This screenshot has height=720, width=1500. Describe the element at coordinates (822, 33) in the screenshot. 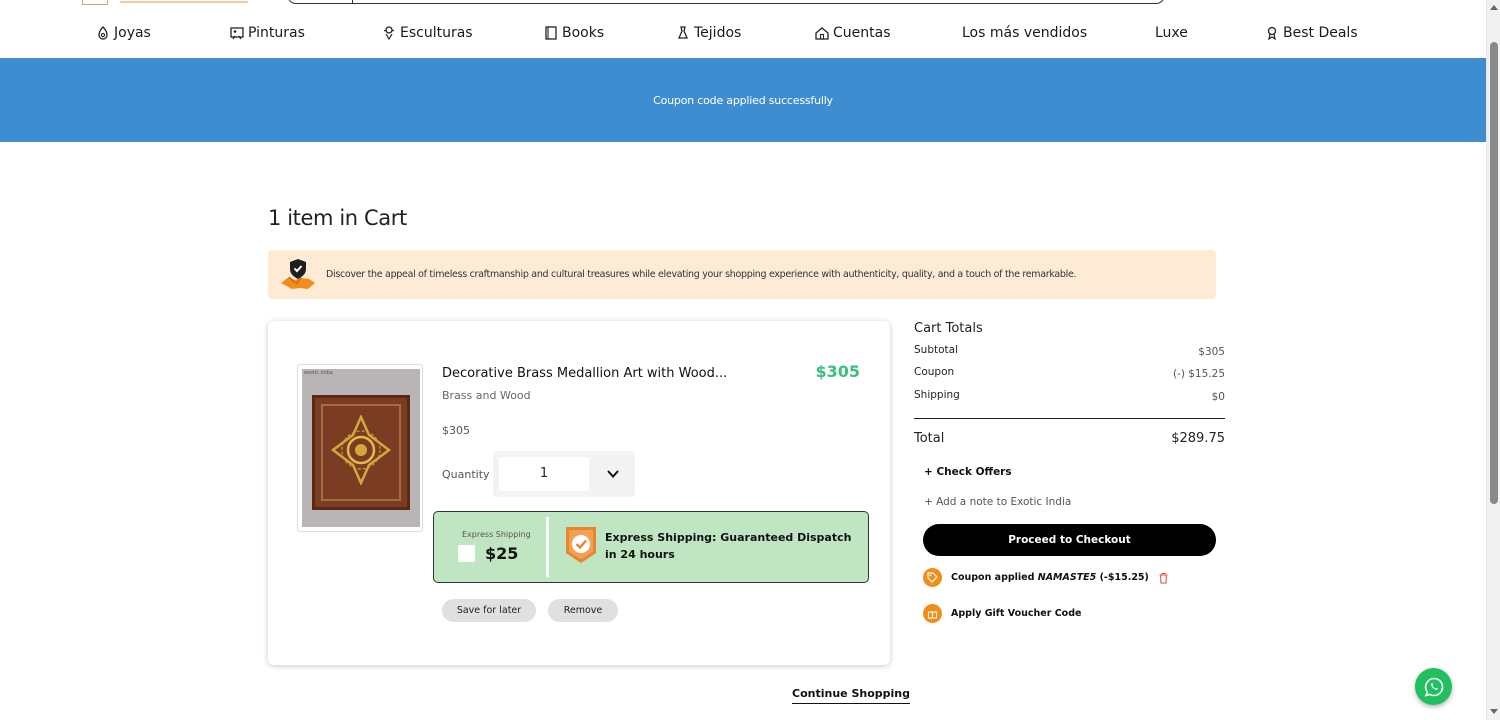

I see `beads-icon` at that location.